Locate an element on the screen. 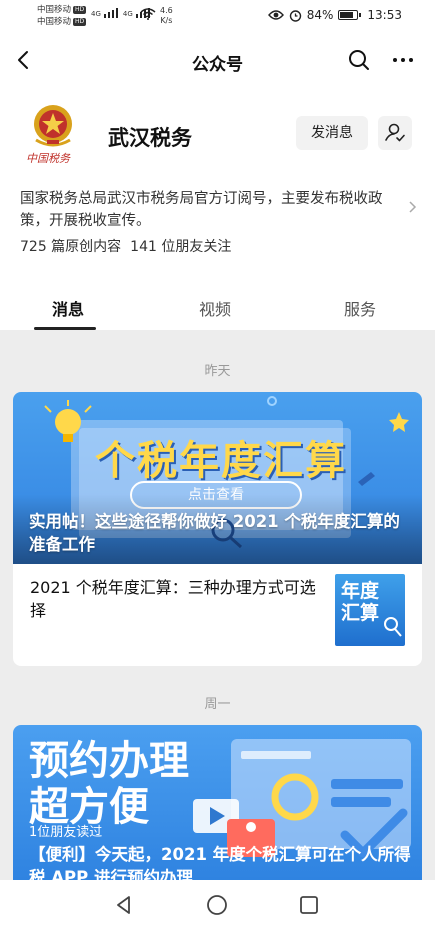 The height and width of the screenshot is (930, 435). original-count: 725 篇原创内容 is located at coordinates (71, 247).